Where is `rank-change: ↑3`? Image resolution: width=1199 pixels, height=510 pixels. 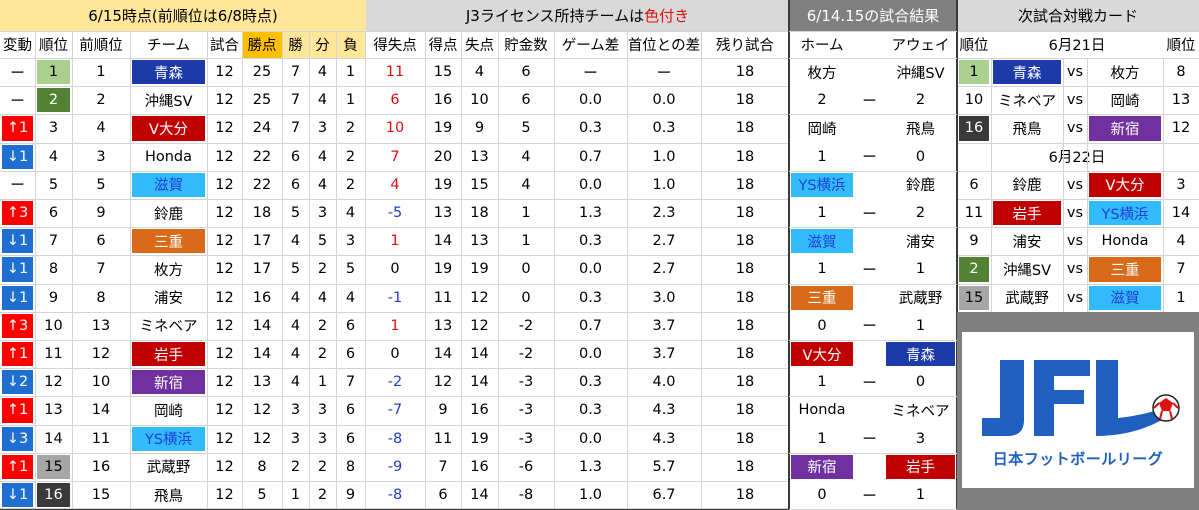
rank-change: ↑3 is located at coordinates (17, 325).